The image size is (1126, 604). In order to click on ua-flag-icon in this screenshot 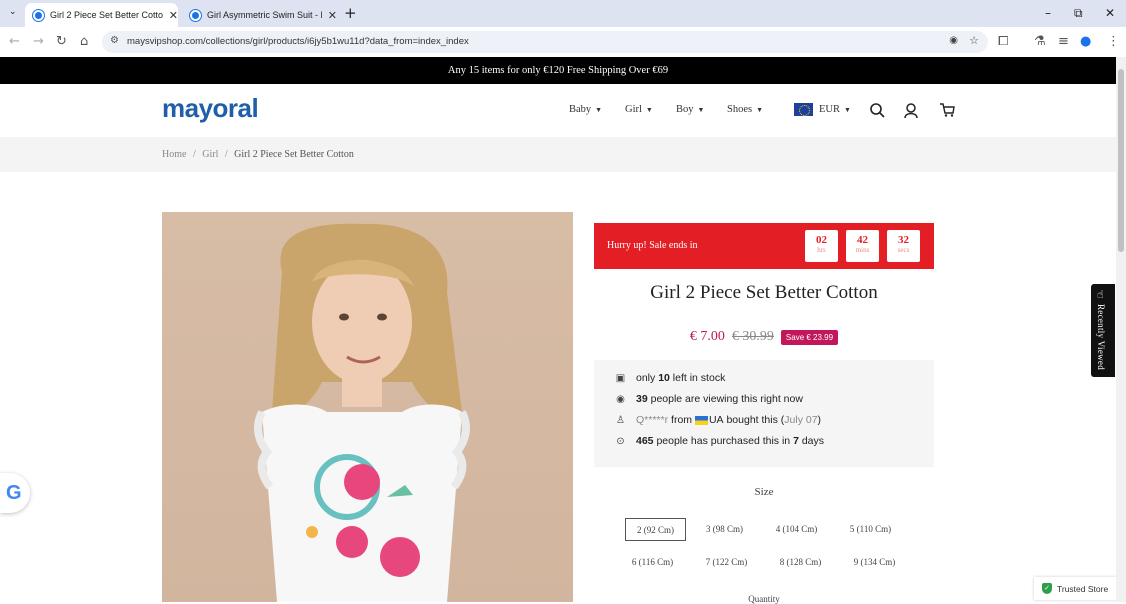, I will do `click(701, 420)`.